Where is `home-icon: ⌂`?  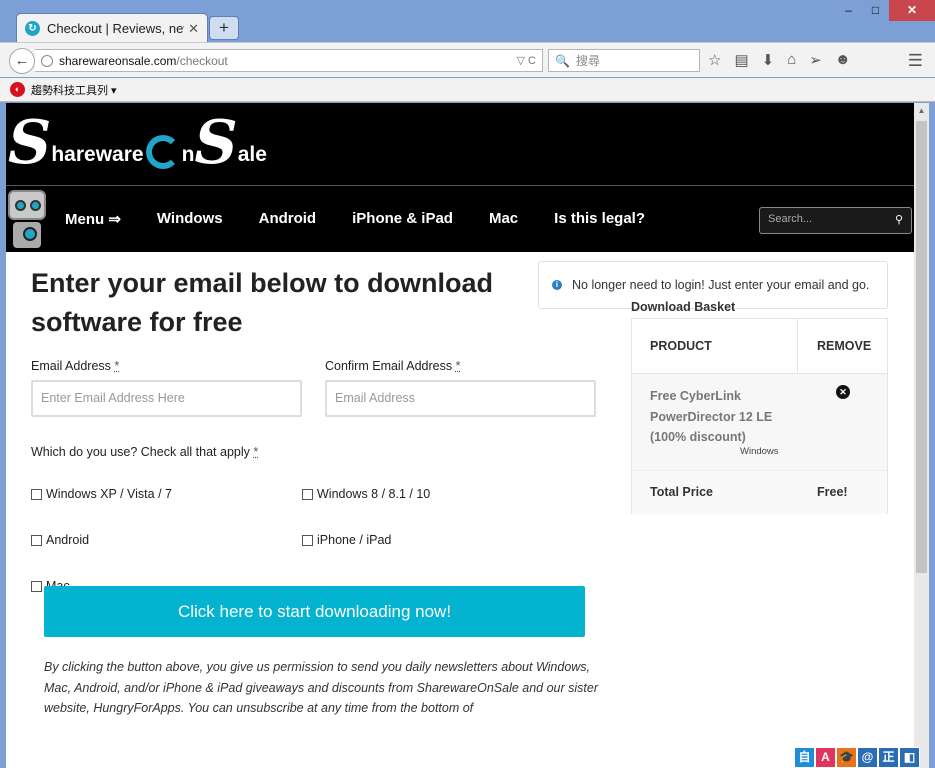
home-icon: ⌂ is located at coordinates (791, 60).